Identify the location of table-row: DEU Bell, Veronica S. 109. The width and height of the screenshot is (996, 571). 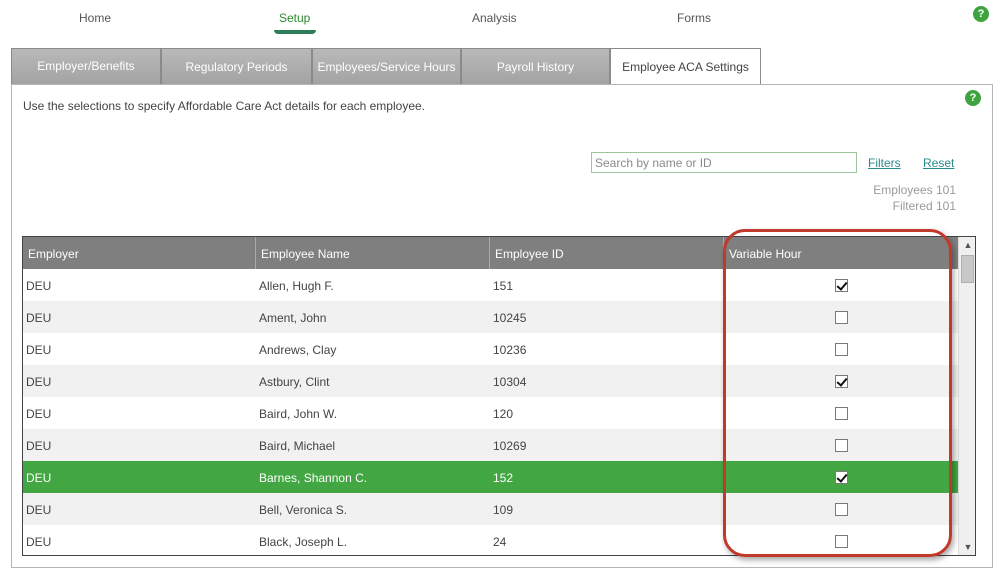
(490, 509).